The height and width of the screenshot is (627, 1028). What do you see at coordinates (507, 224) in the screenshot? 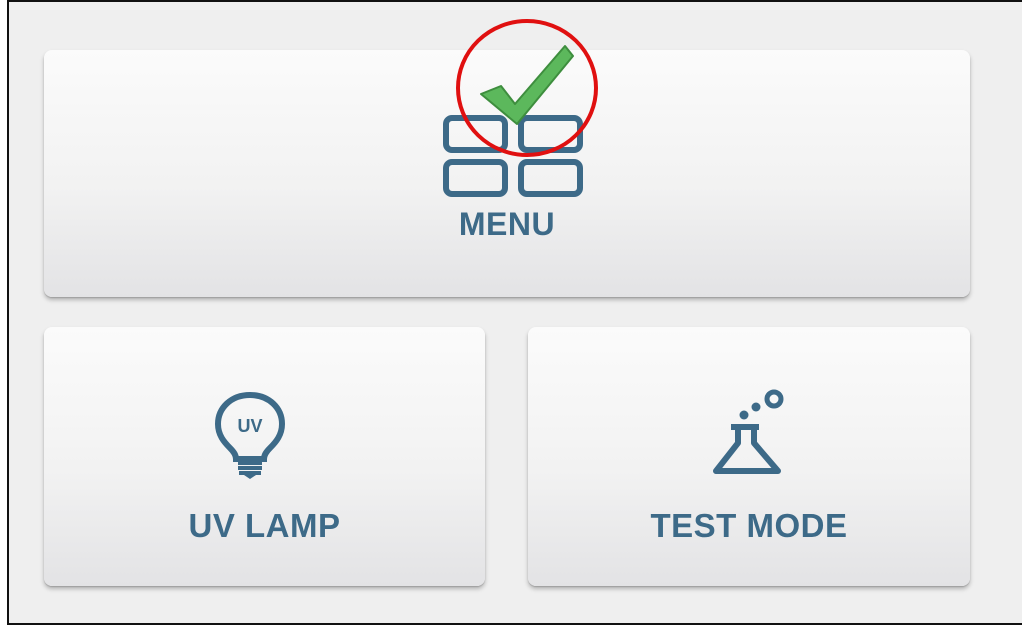
I see `menu-label: MENU` at bounding box center [507, 224].